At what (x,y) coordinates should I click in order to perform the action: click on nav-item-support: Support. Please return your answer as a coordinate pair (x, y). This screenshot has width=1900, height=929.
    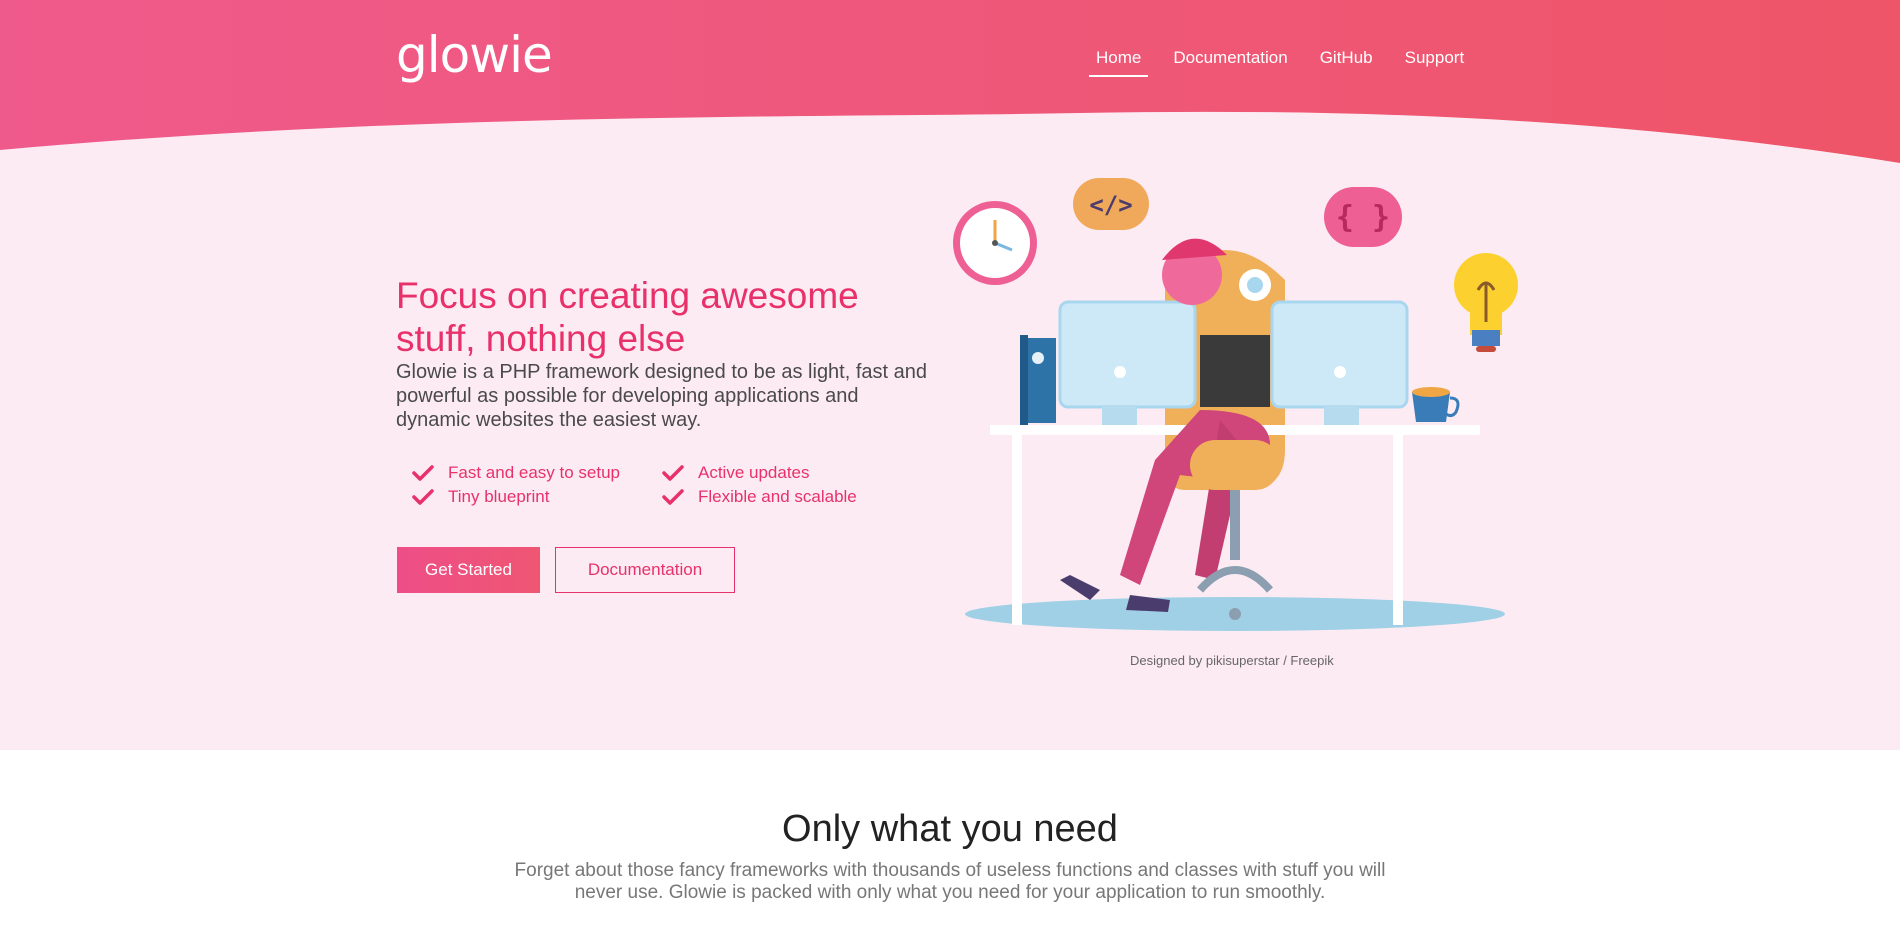
    Looking at the image, I should click on (1435, 61).